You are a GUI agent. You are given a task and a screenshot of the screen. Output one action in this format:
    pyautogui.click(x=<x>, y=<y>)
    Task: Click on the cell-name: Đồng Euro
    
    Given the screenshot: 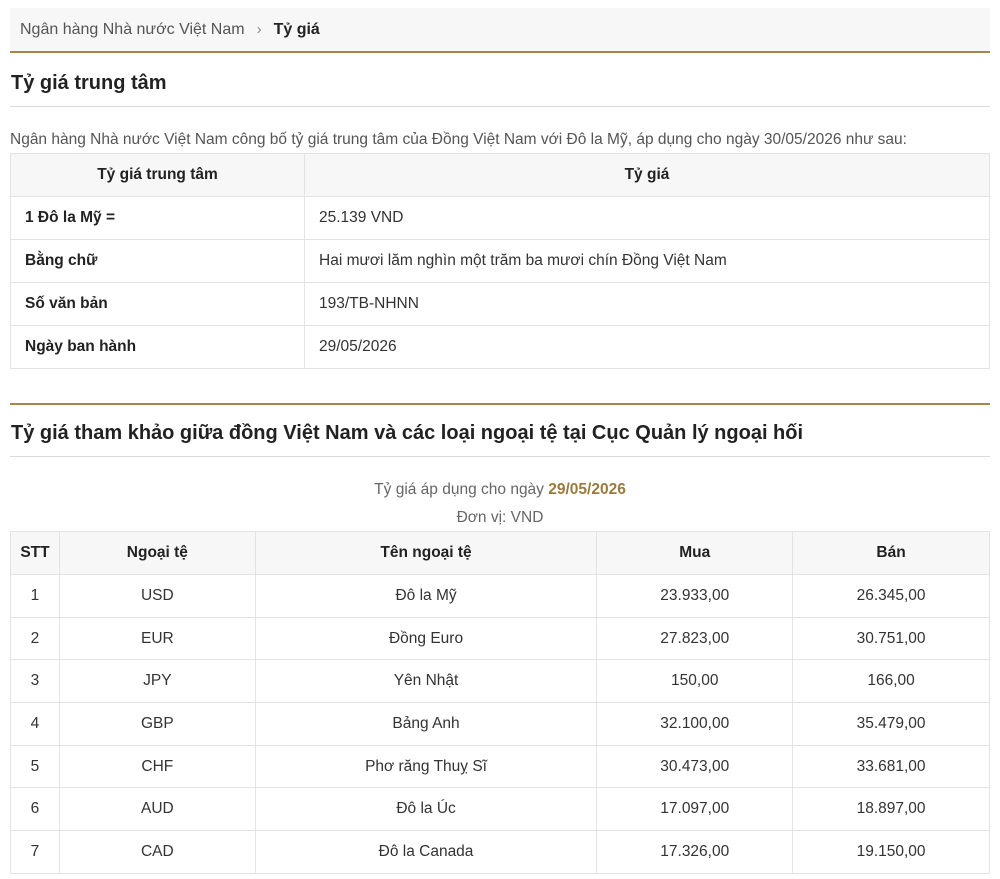 What is the action you would take?
    pyautogui.click(x=426, y=638)
    